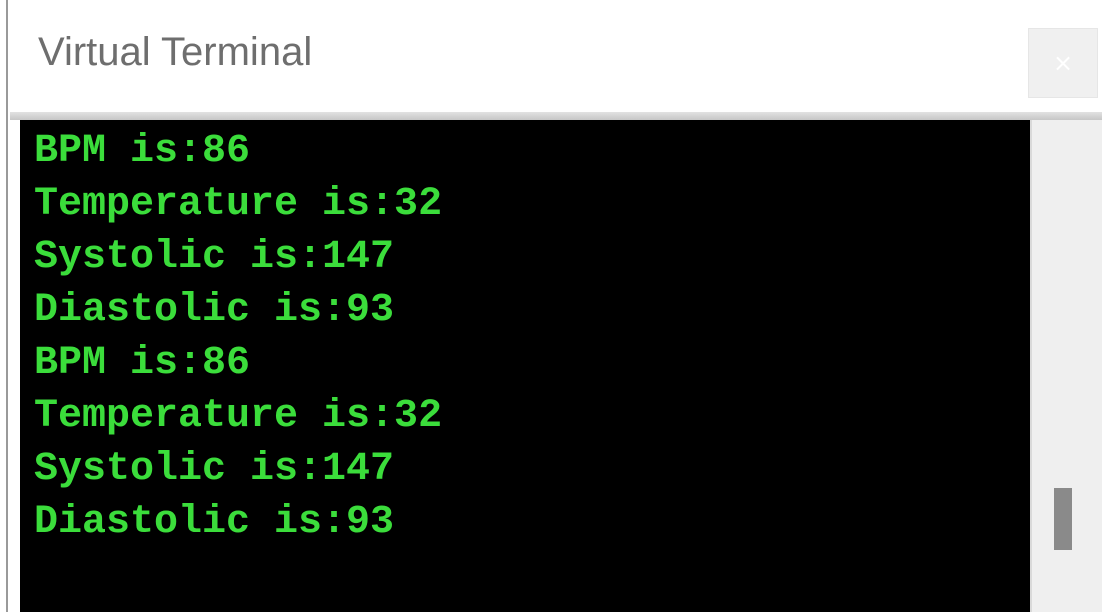  I want to click on window-title: Virtual Terminal, so click(175, 52).